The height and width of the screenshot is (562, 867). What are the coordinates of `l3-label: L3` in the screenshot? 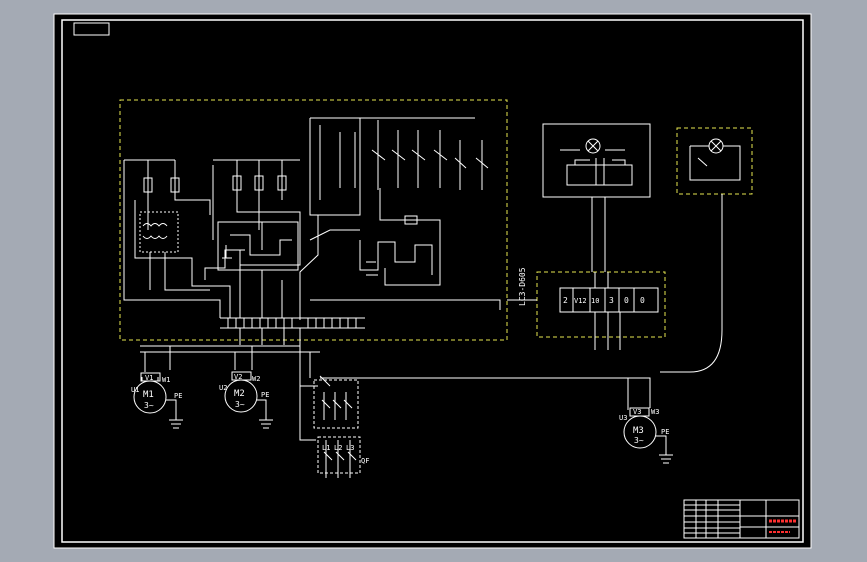 It's located at (350, 448).